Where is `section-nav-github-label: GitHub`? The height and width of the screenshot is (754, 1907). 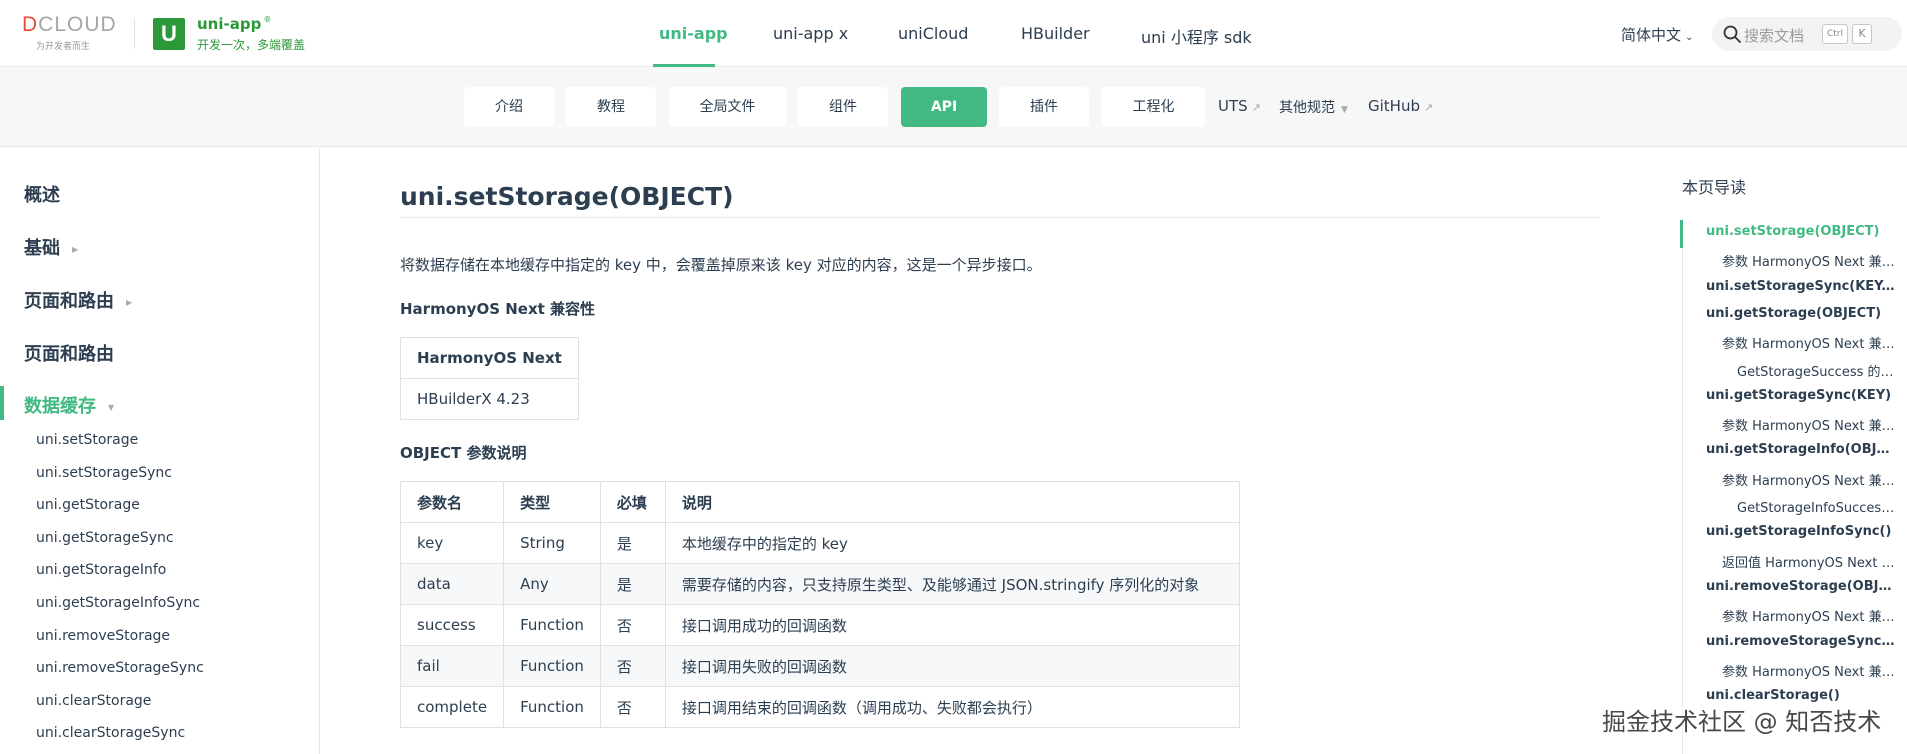
section-nav-github-label: GitHub is located at coordinates (1394, 106).